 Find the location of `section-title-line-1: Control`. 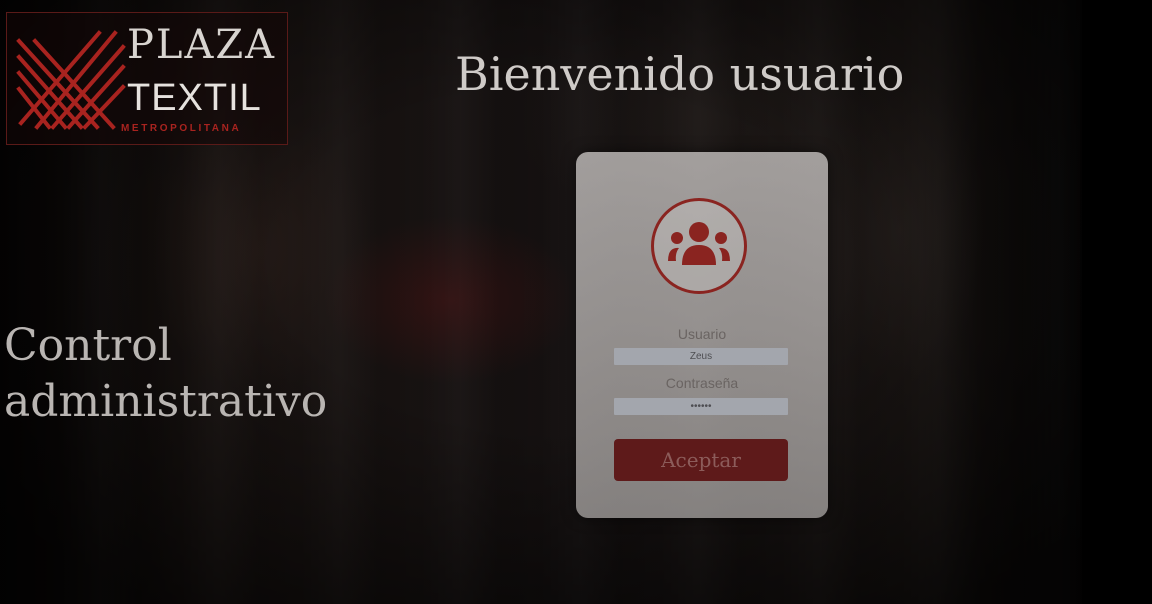

section-title-line-1: Control is located at coordinates (88, 345).